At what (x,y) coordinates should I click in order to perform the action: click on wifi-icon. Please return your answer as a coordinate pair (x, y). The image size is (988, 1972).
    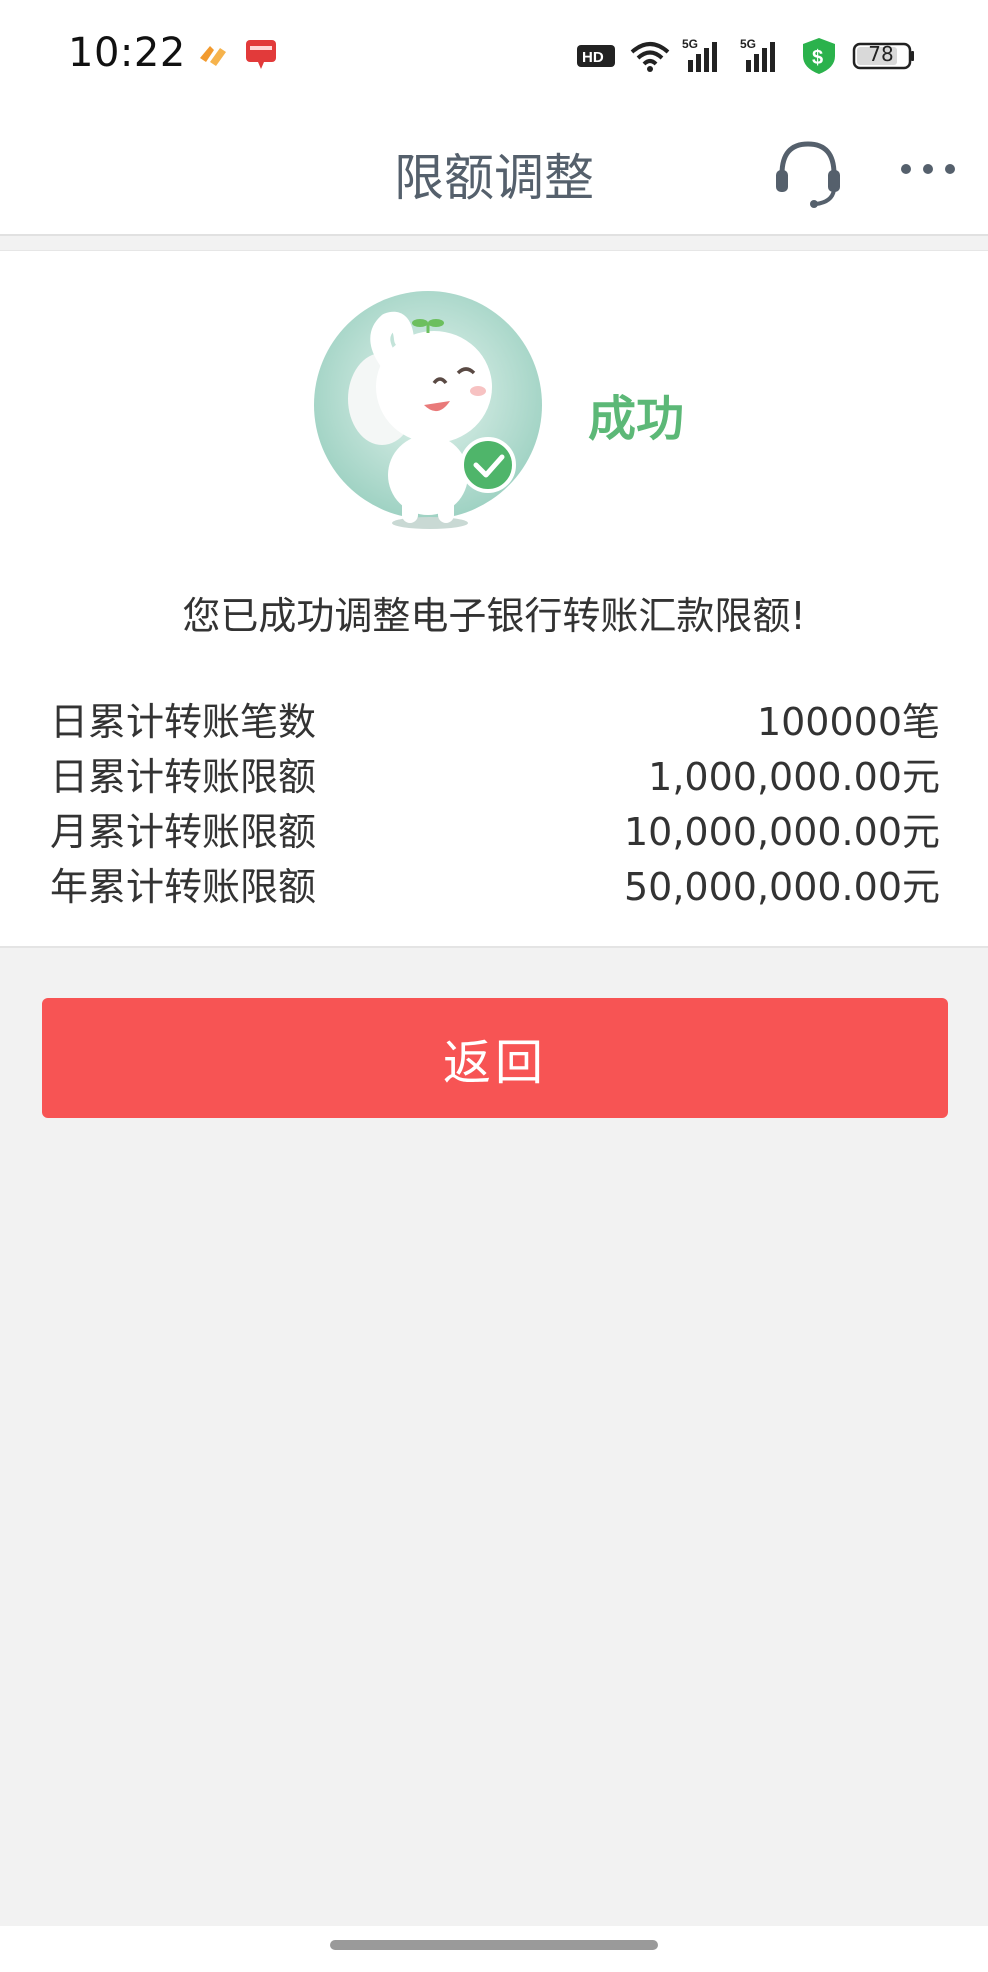
    Looking at the image, I should click on (650, 56).